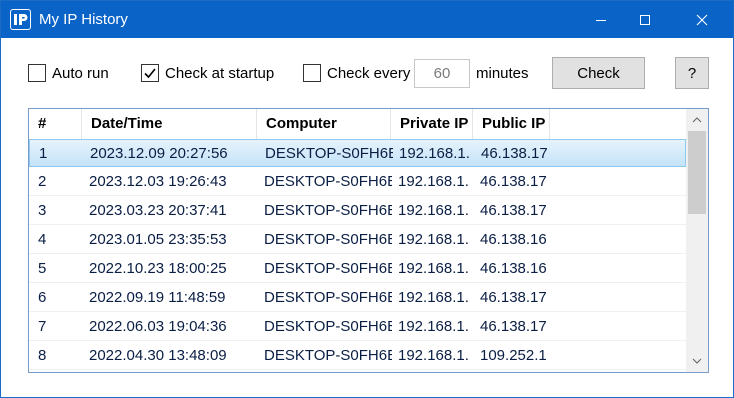  Describe the element at coordinates (697, 172) in the screenshot. I see `scroll-thumb` at that location.